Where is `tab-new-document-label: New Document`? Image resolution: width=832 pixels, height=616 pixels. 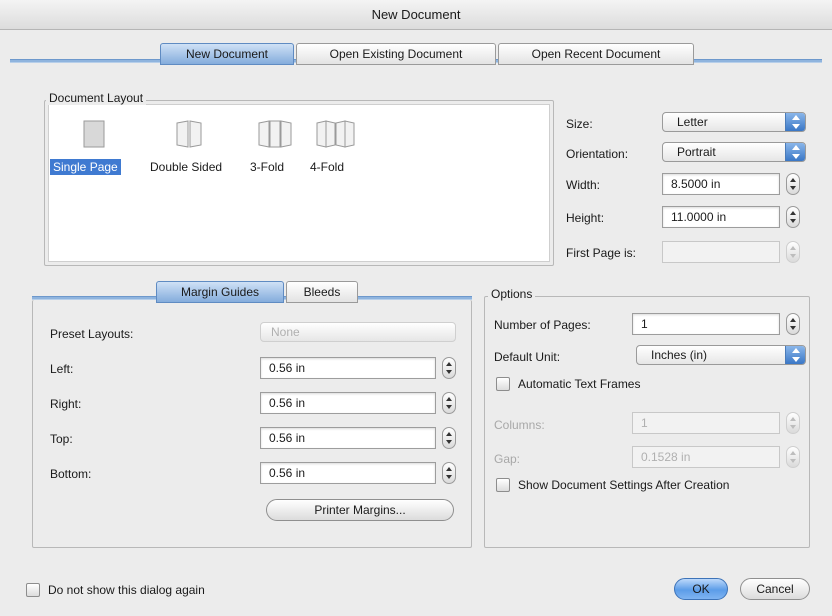 tab-new-document-label: New Document is located at coordinates (227, 54).